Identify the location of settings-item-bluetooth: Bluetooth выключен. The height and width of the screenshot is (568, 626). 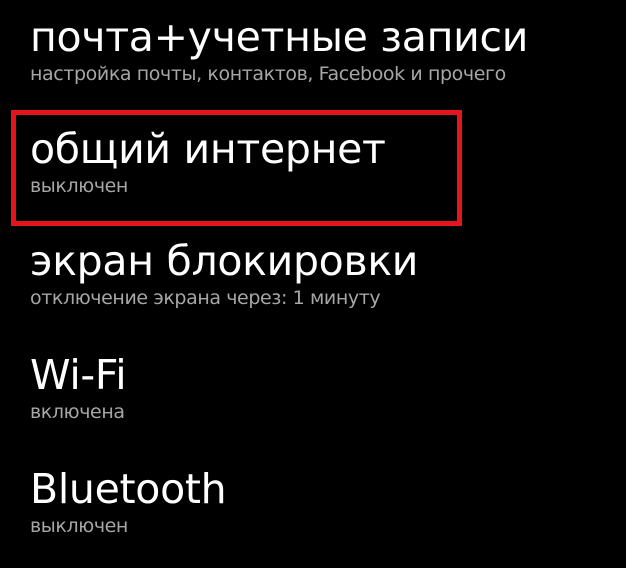
(325, 501).